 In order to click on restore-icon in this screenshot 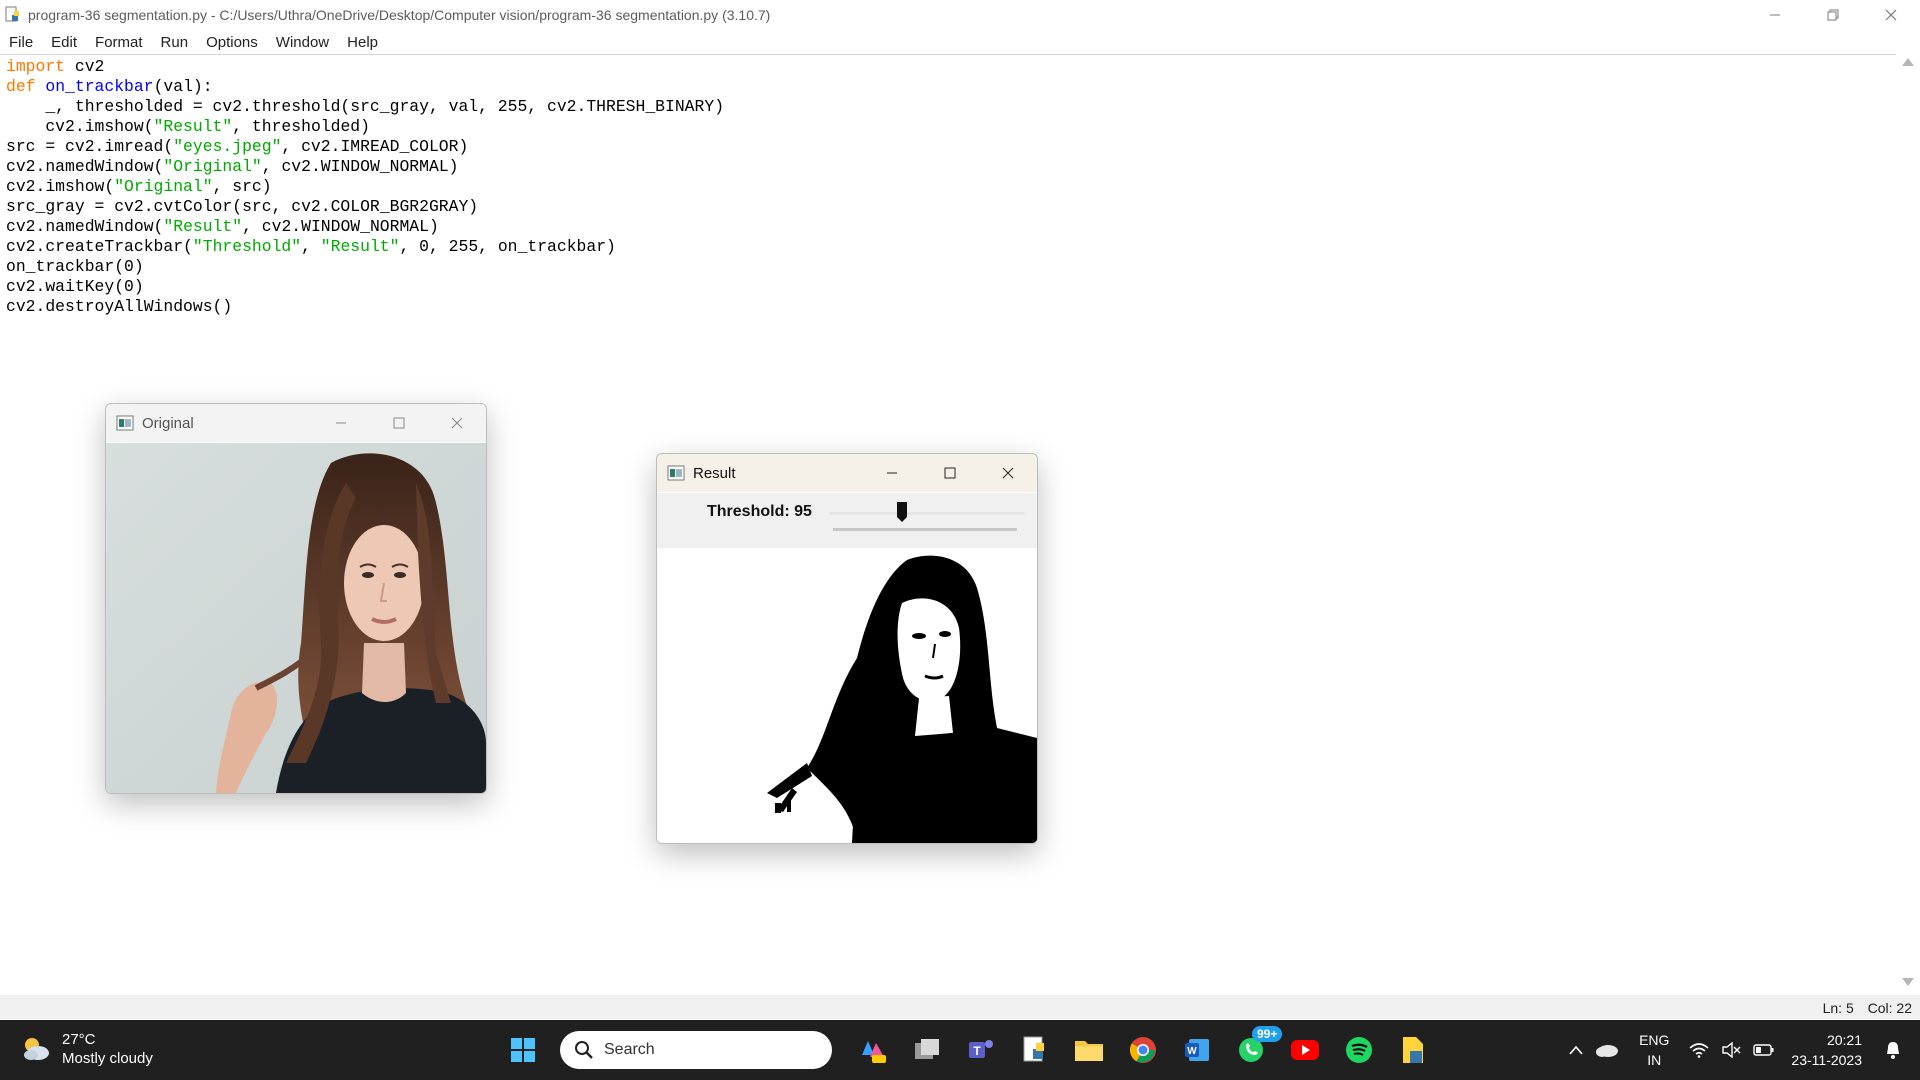, I will do `click(1833, 15)`.